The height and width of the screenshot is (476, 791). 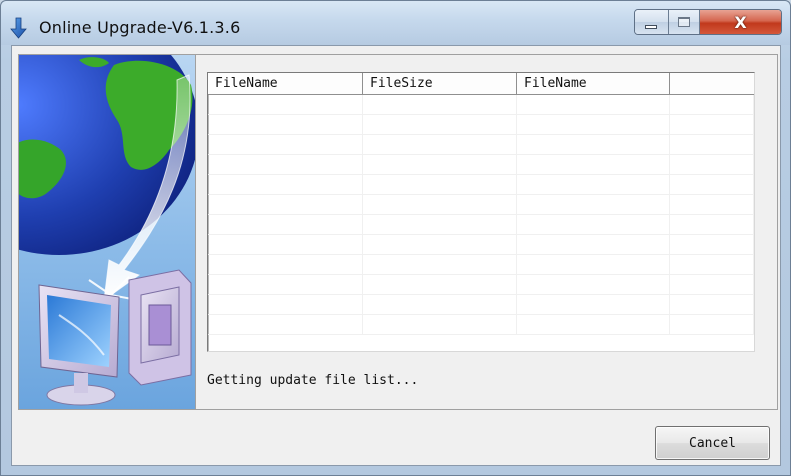 I want to click on download-arrow-icon, so click(x=18, y=28).